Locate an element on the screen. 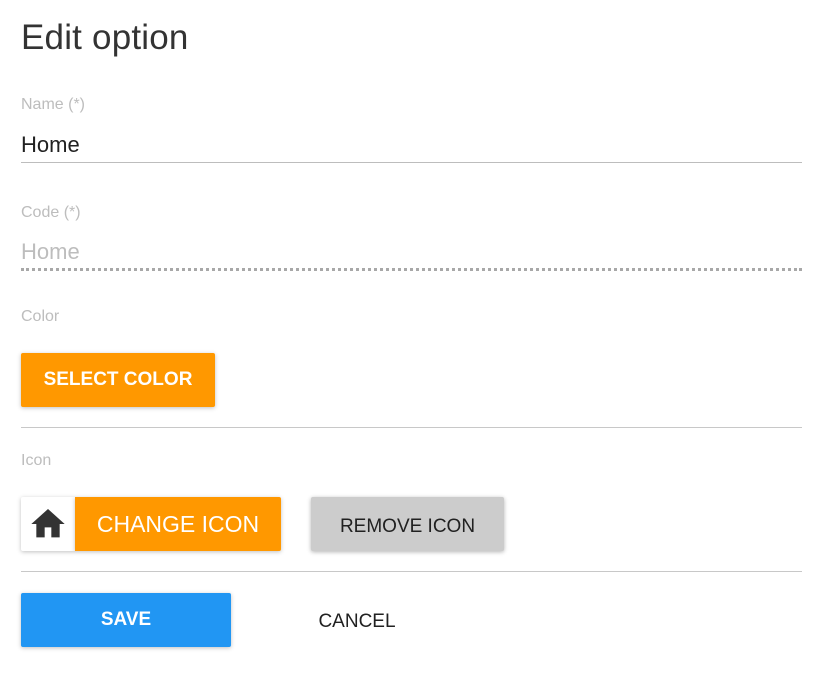 Image resolution: width=825 pixels, height=673 pixels. remove-icon-button: REMOVE ICON is located at coordinates (407, 524).